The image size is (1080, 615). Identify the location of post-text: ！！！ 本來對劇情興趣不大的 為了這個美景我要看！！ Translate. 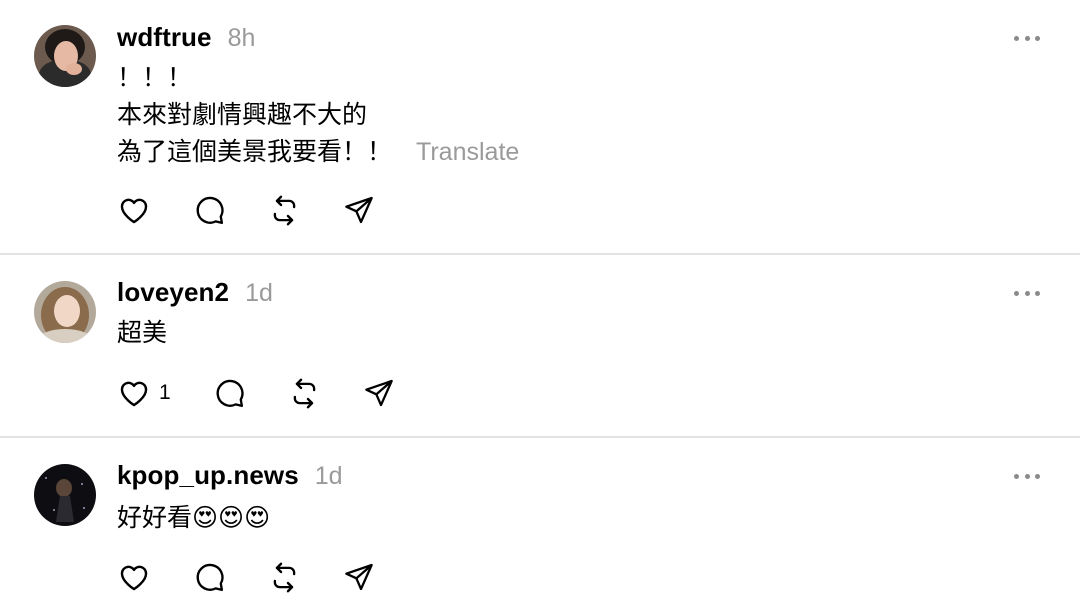
(318, 115).